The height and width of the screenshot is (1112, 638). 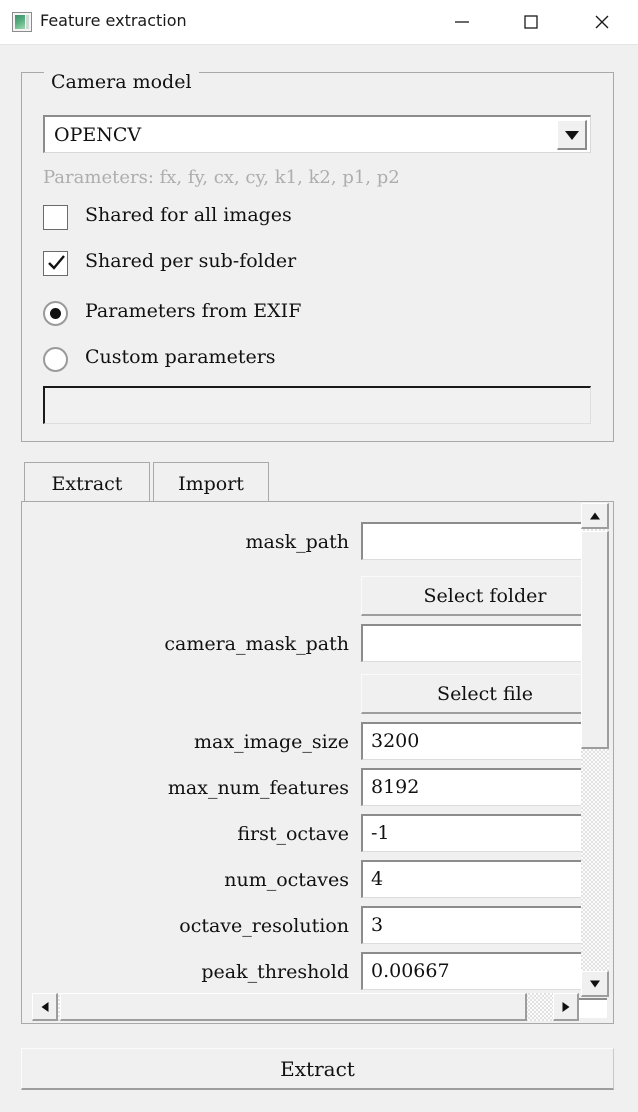 I want to click on vertical-scrollbar-thumb, so click(x=595, y=640).